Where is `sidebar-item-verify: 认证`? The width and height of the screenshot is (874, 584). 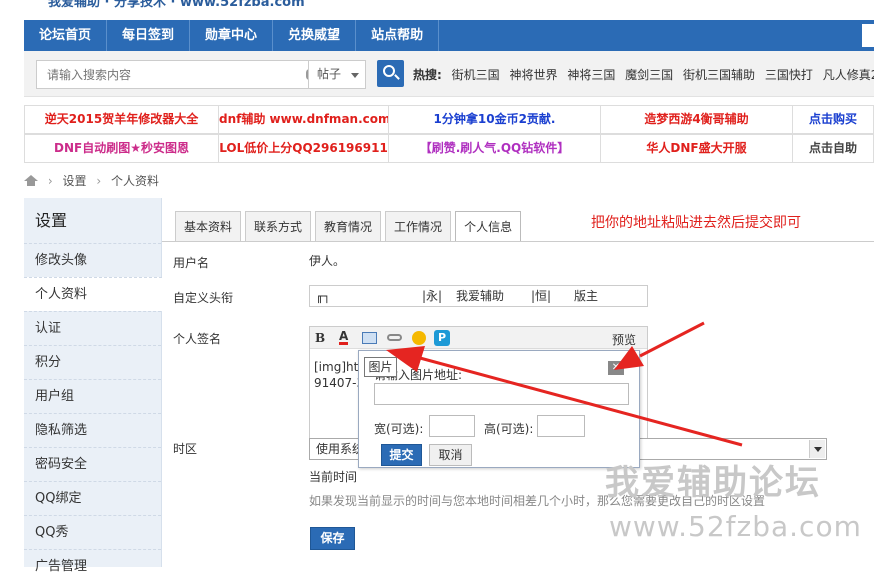
sidebar-item-verify: 认证 is located at coordinates (92, 328).